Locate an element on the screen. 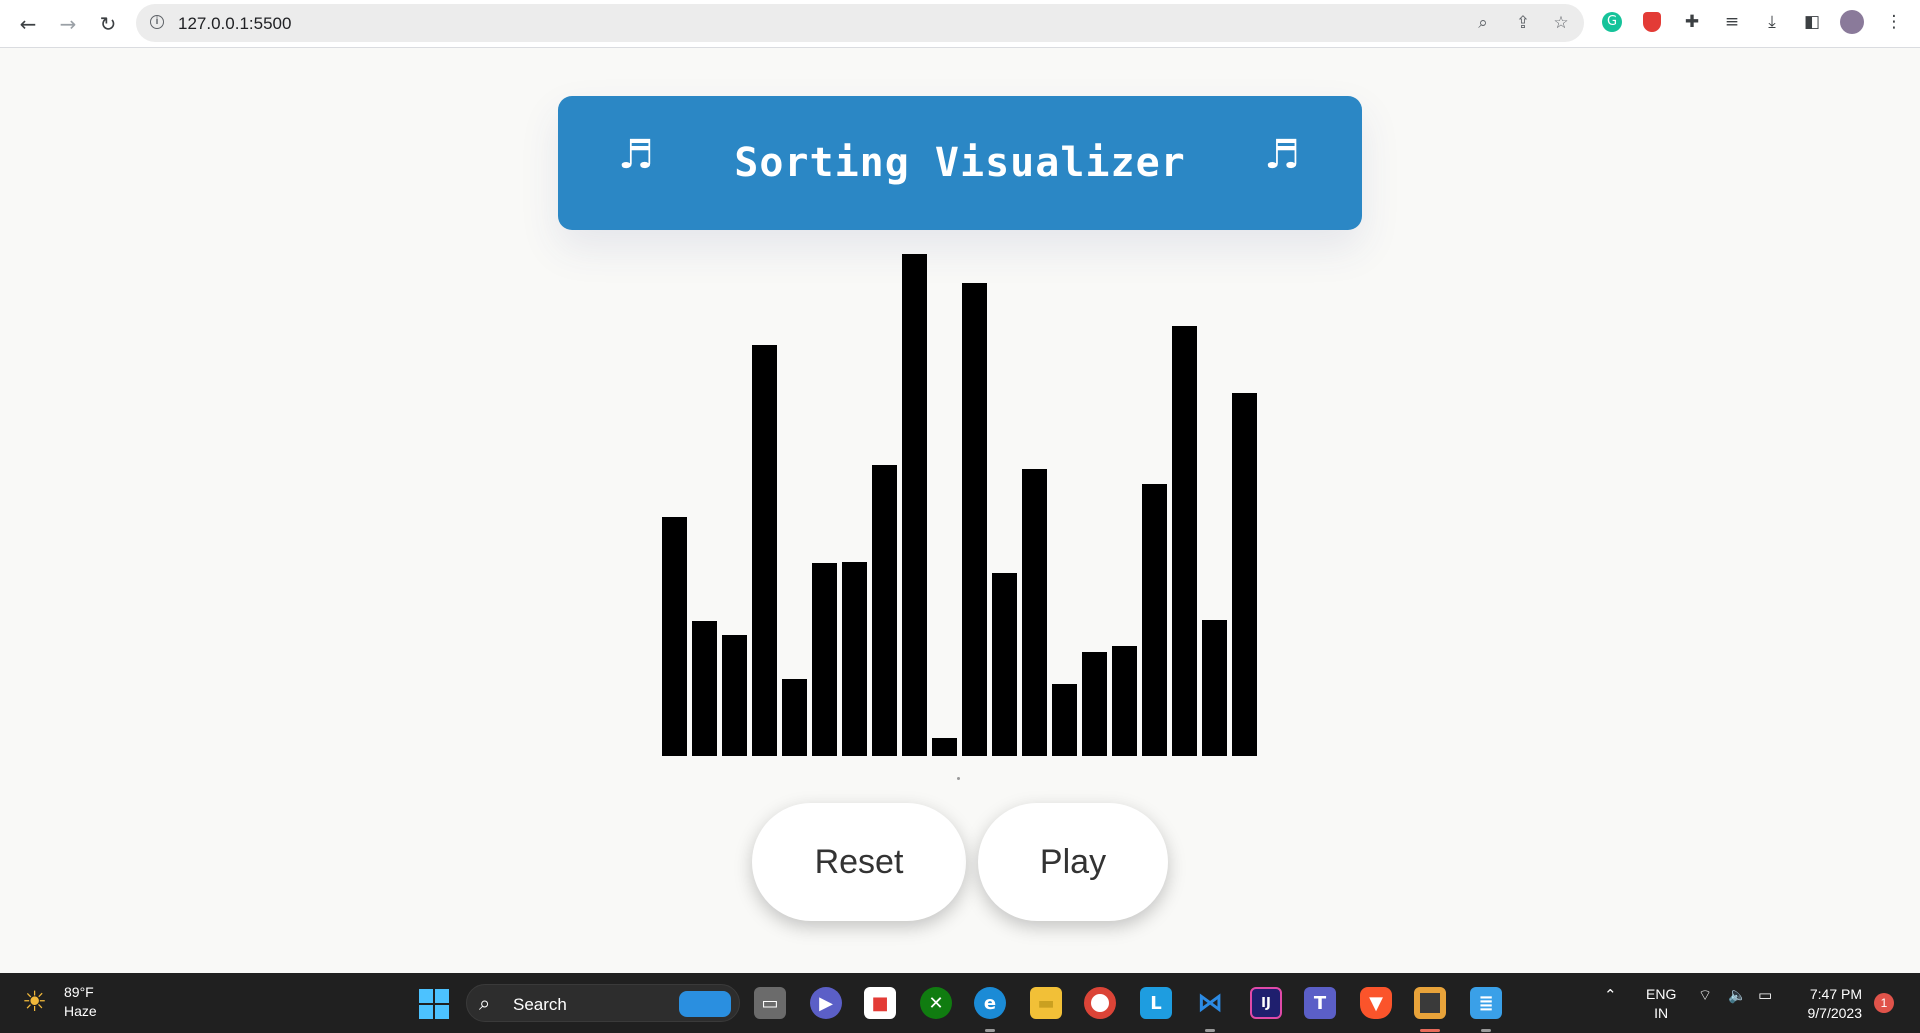  play-button: Play is located at coordinates (1073, 862).